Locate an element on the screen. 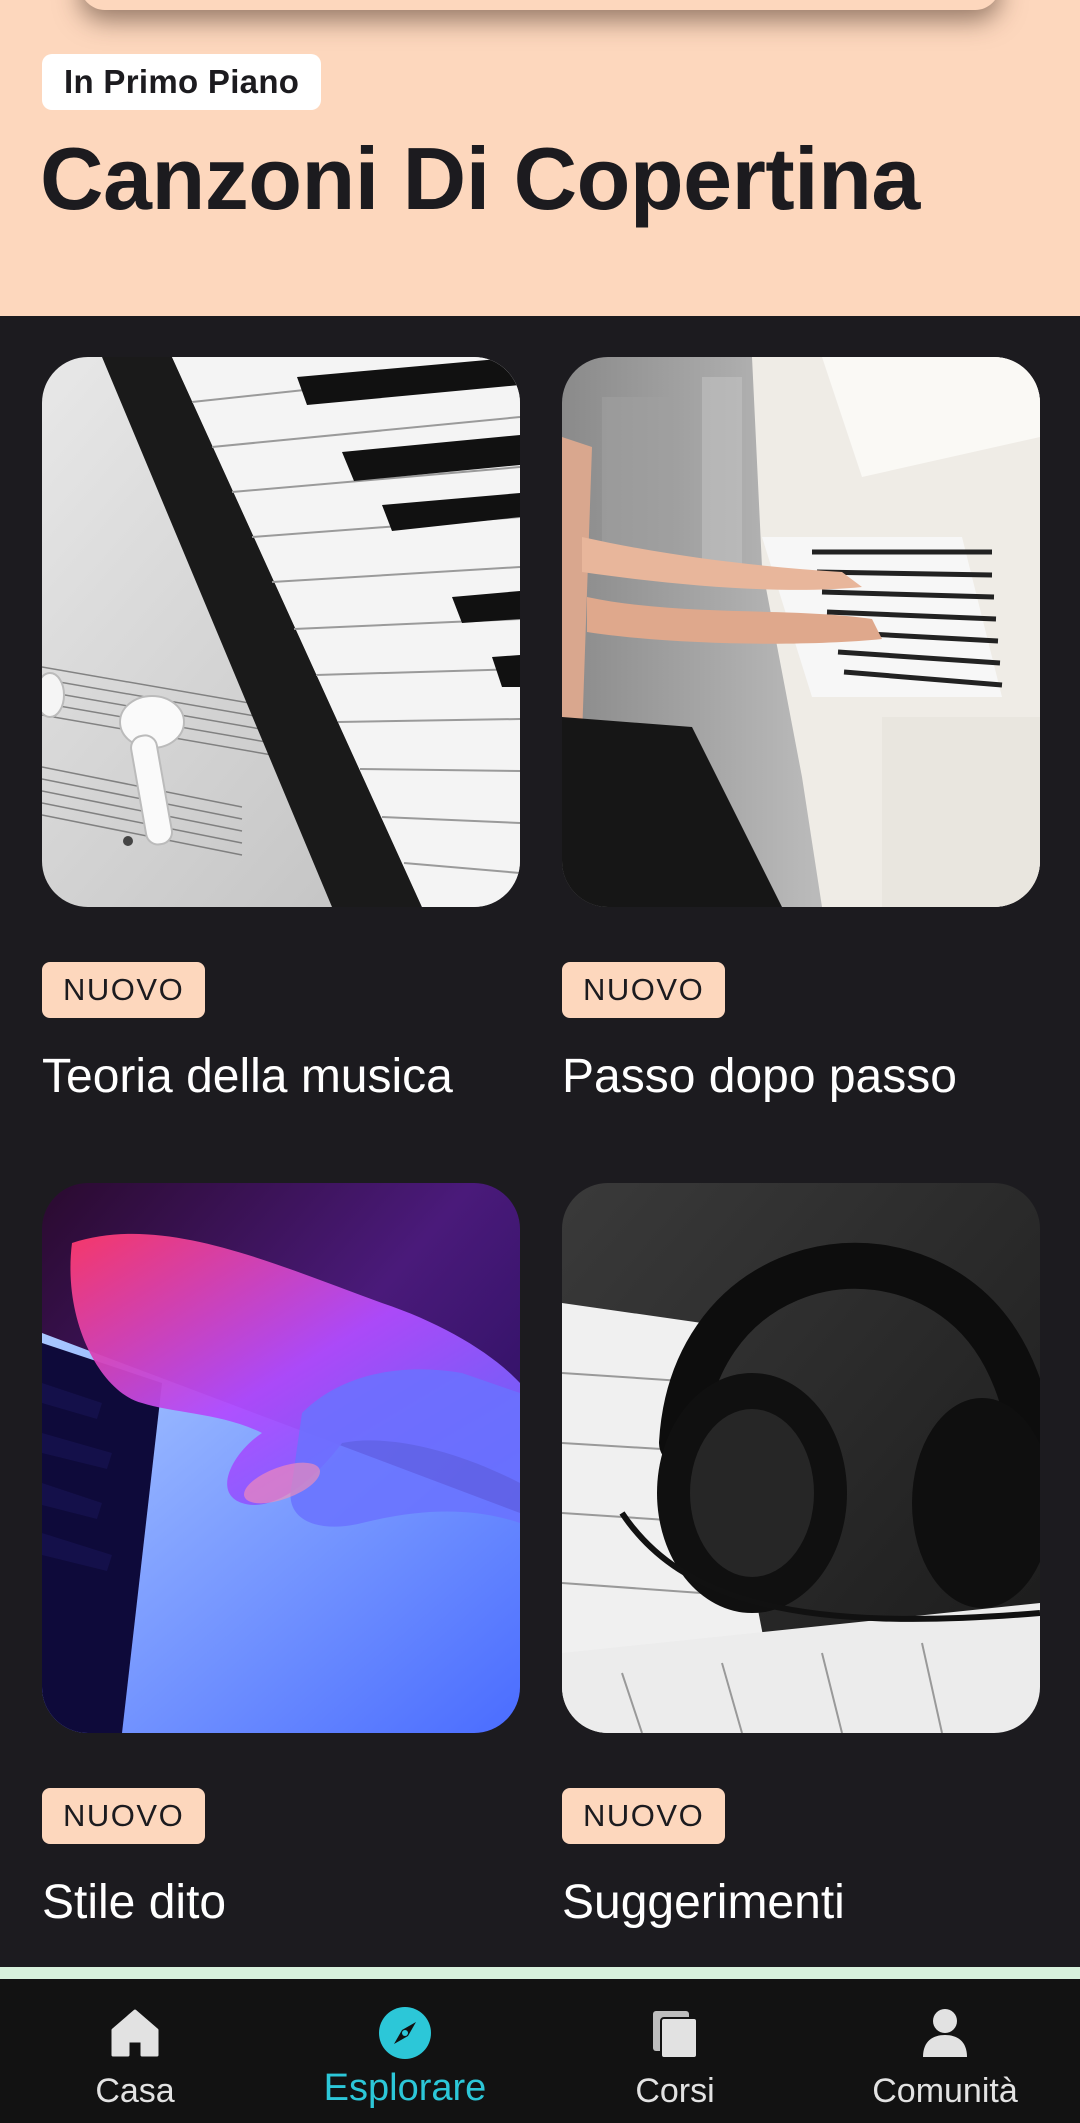  card-title: Teoria della musica is located at coordinates (247, 1077).